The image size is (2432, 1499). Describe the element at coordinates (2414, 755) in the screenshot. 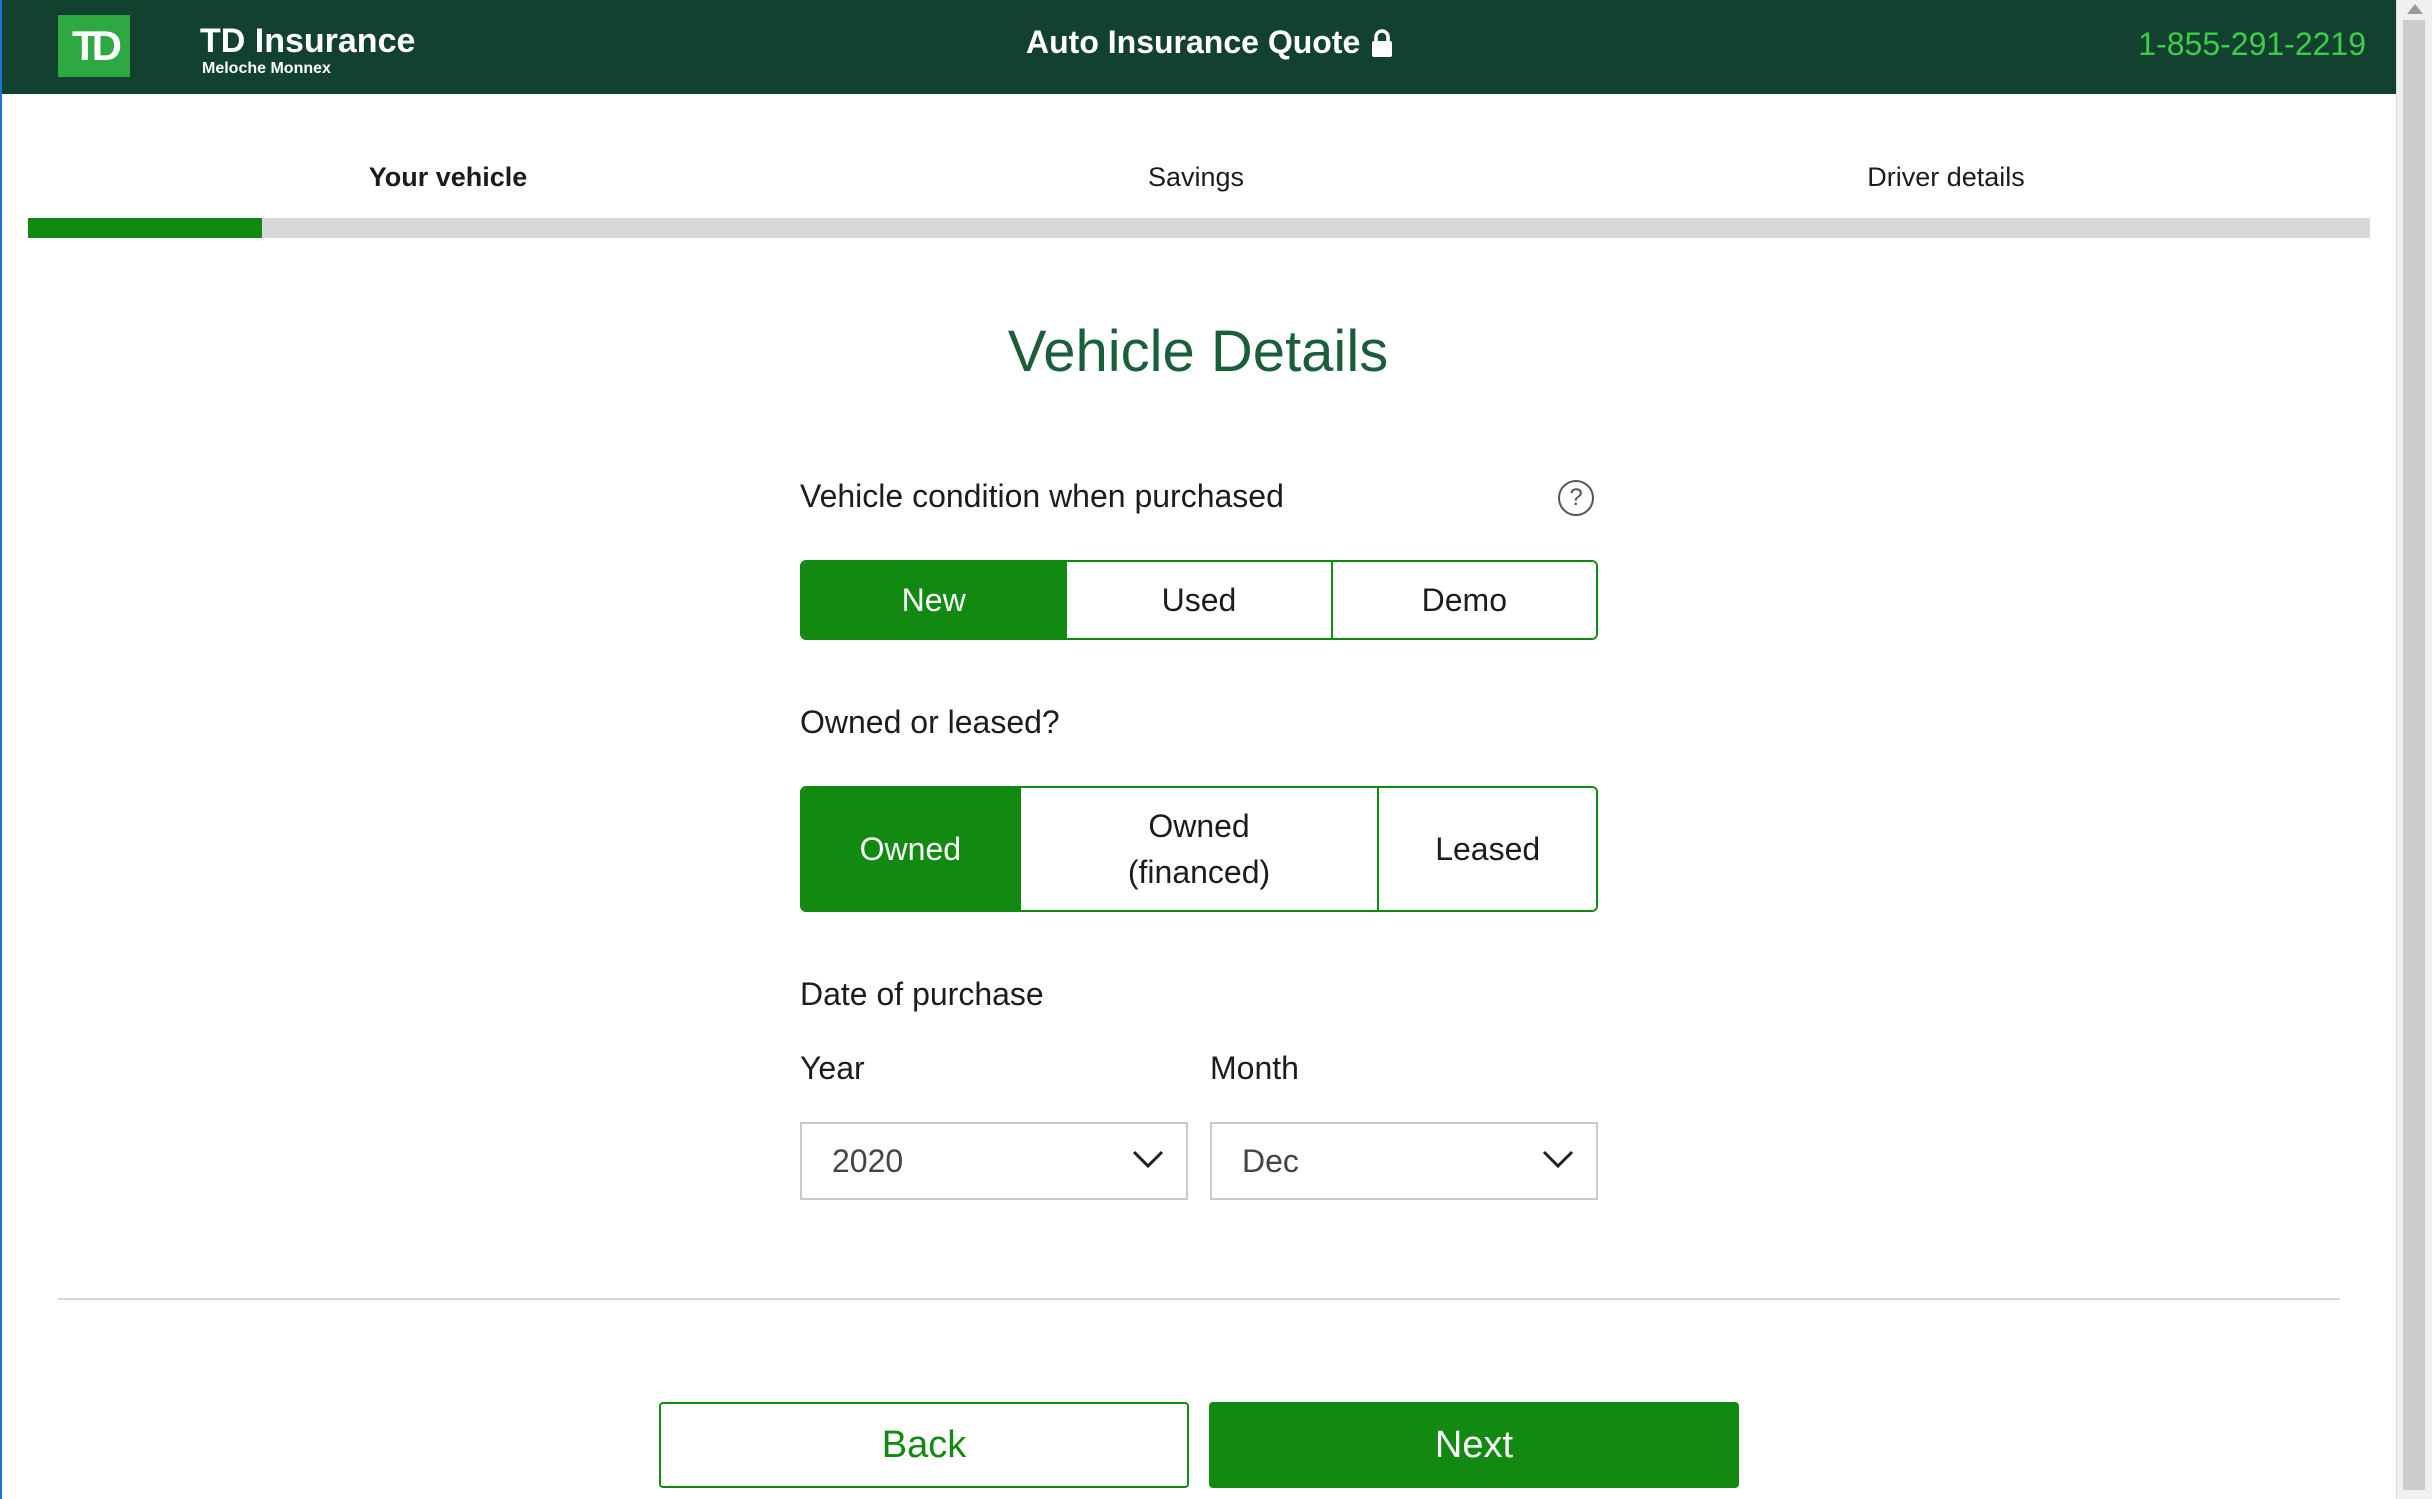

I see `scroll-thumb` at that location.